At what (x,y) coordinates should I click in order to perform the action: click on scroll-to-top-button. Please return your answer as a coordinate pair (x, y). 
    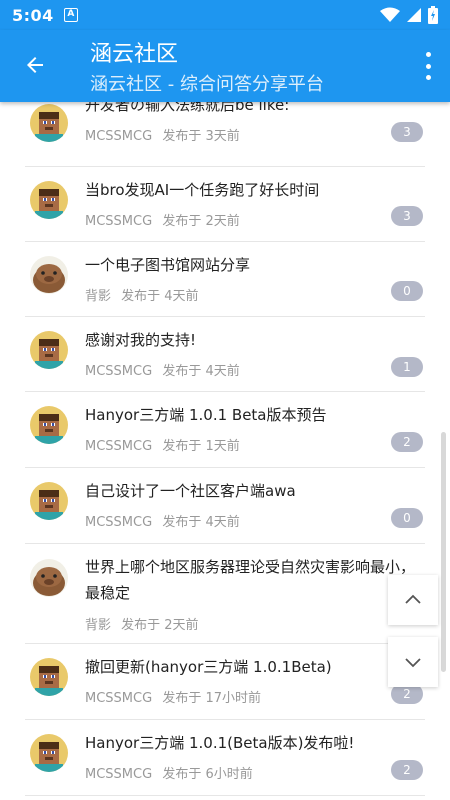
    Looking at the image, I should click on (413, 600).